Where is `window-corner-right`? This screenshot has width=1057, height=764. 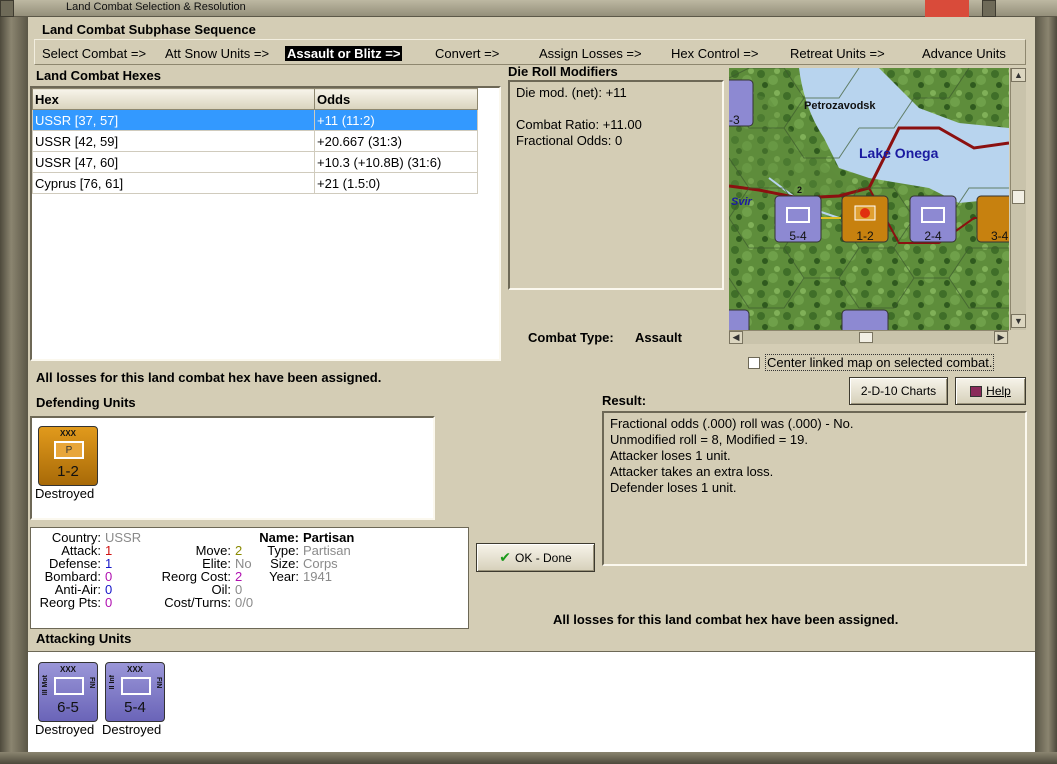
window-corner-right is located at coordinates (989, 8).